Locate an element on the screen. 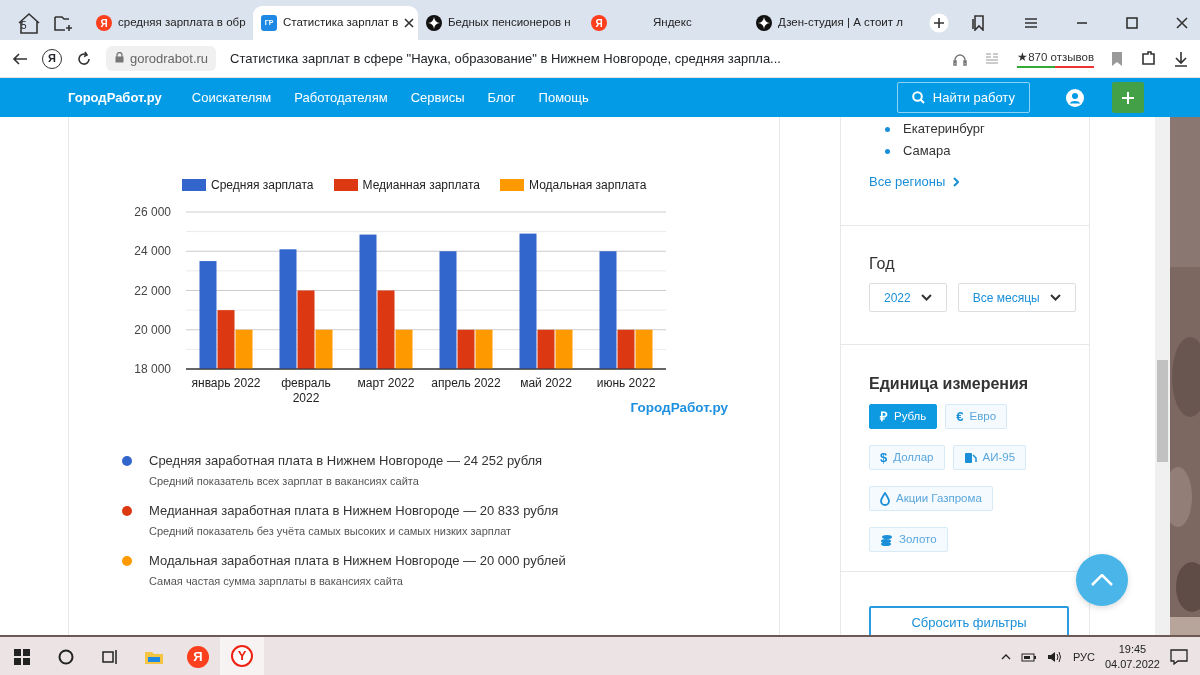 This screenshot has width=1200, height=675. clock-date: 04.07.2022 is located at coordinates (1132, 664).